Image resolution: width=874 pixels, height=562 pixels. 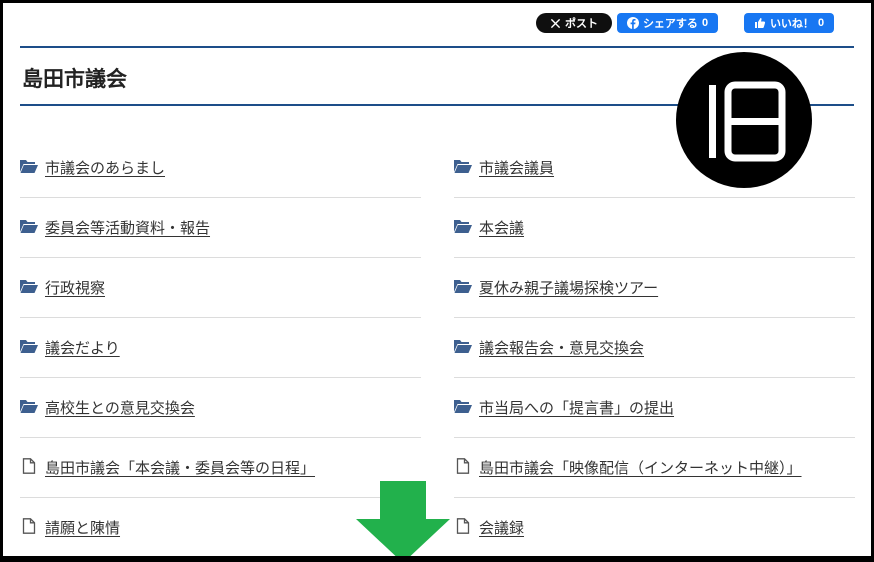 What do you see at coordinates (576, 407) in the screenshot?
I see `link-proposal-submission: 市当局への「提言書」の提出` at bounding box center [576, 407].